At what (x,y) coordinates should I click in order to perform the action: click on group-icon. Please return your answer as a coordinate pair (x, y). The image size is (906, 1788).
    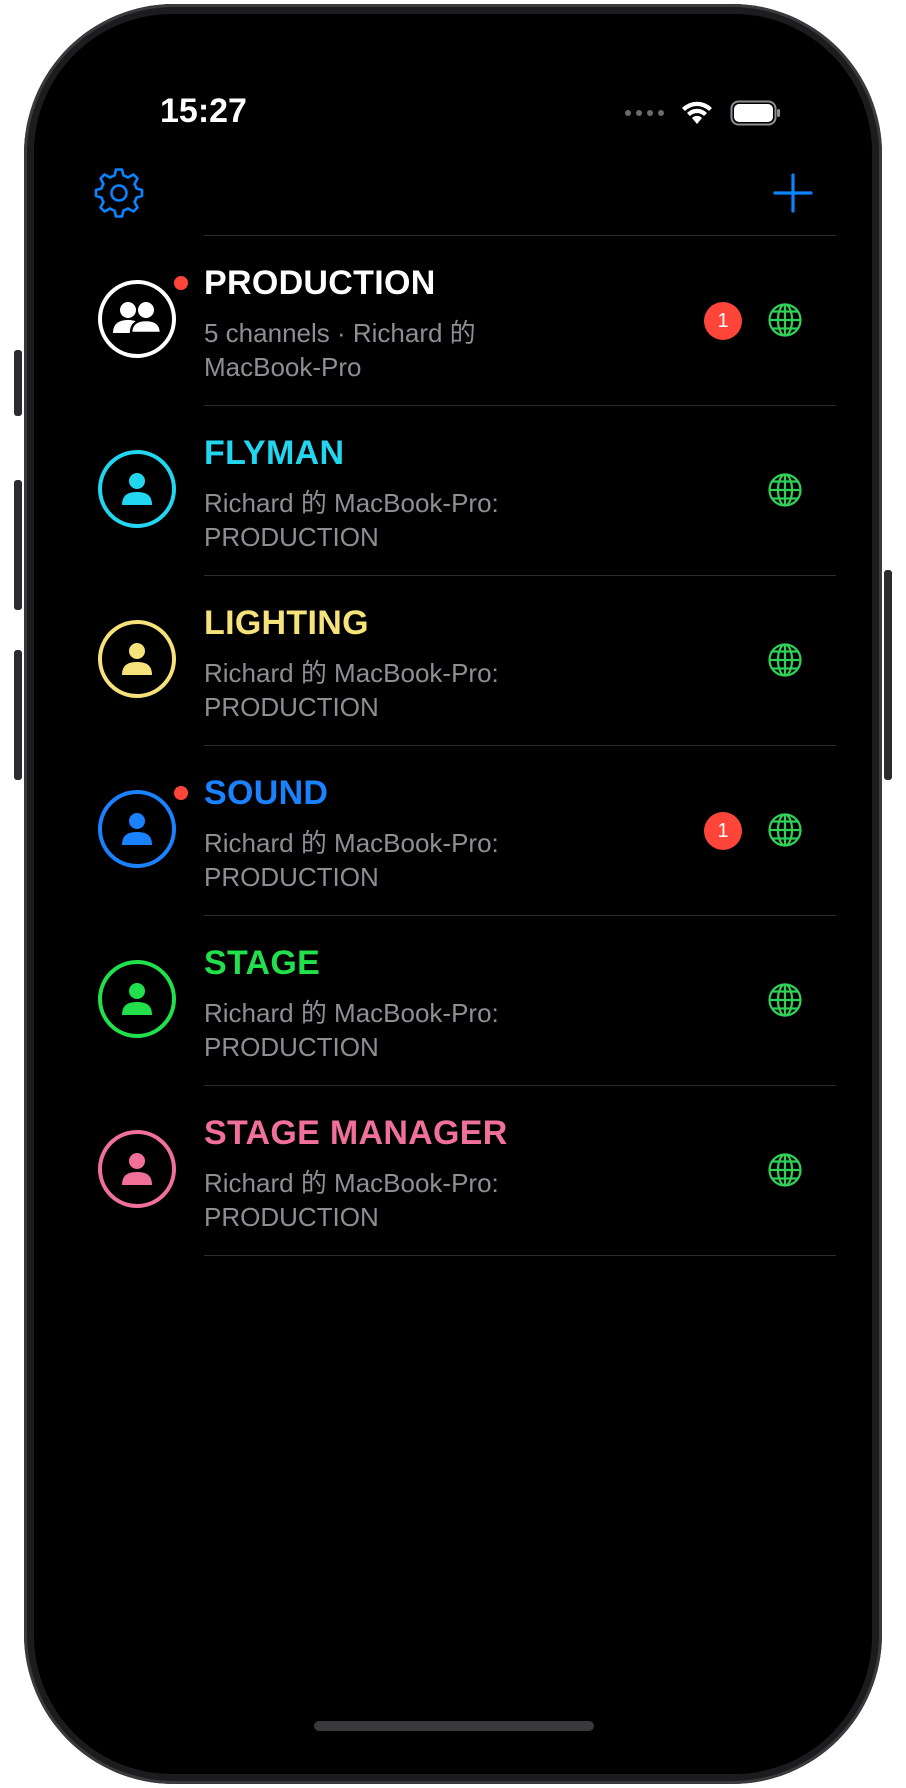
    Looking at the image, I should click on (138, 318).